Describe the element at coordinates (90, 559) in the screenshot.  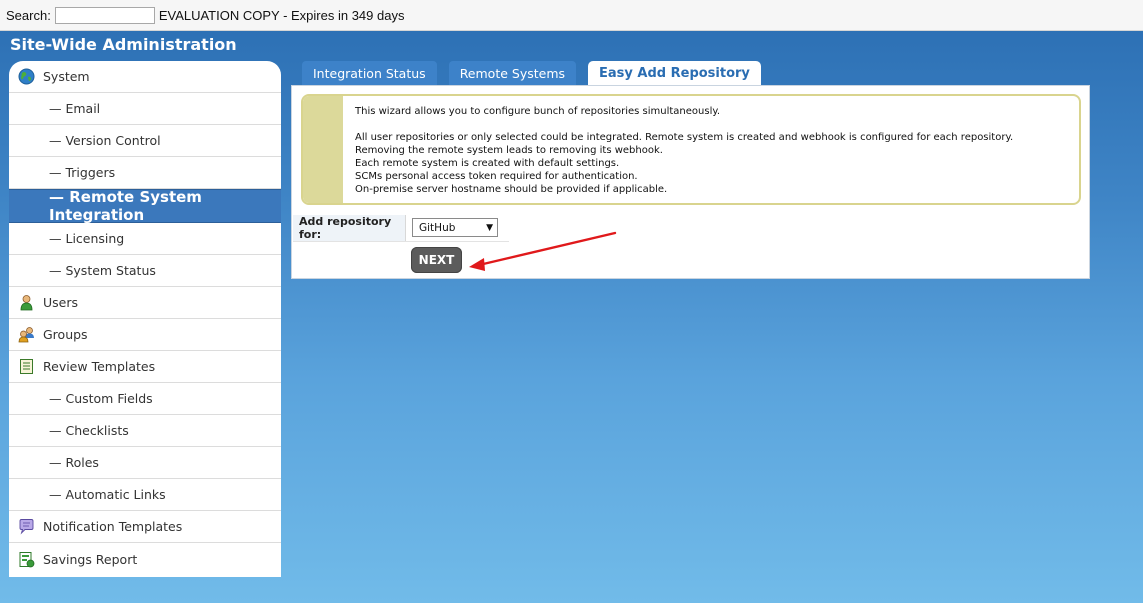
I see `sidebar-item-label: Savings Report` at that location.